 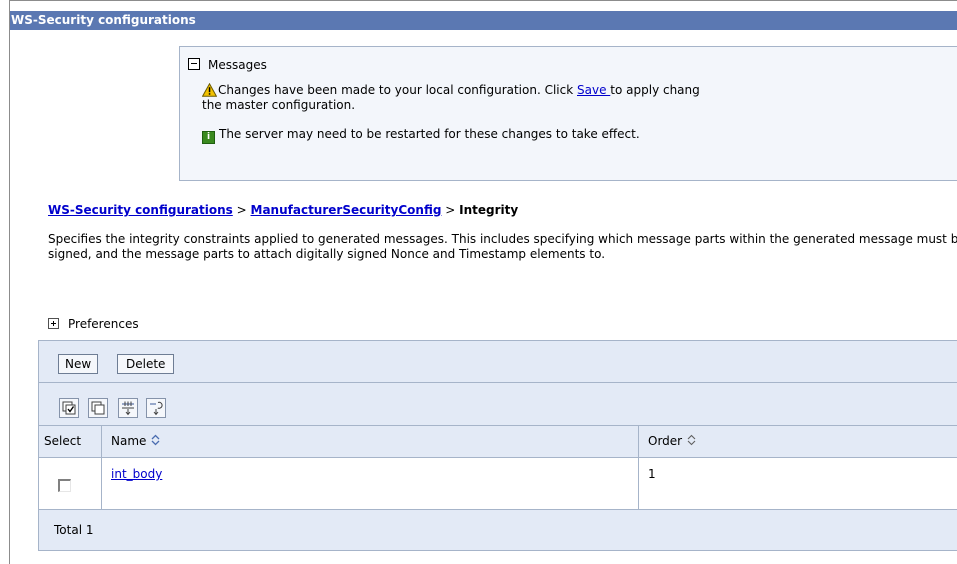 What do you see at coordinates (69, 408) in the screenshot?
I see `select-all-icon` at bounding box center [69, 408].